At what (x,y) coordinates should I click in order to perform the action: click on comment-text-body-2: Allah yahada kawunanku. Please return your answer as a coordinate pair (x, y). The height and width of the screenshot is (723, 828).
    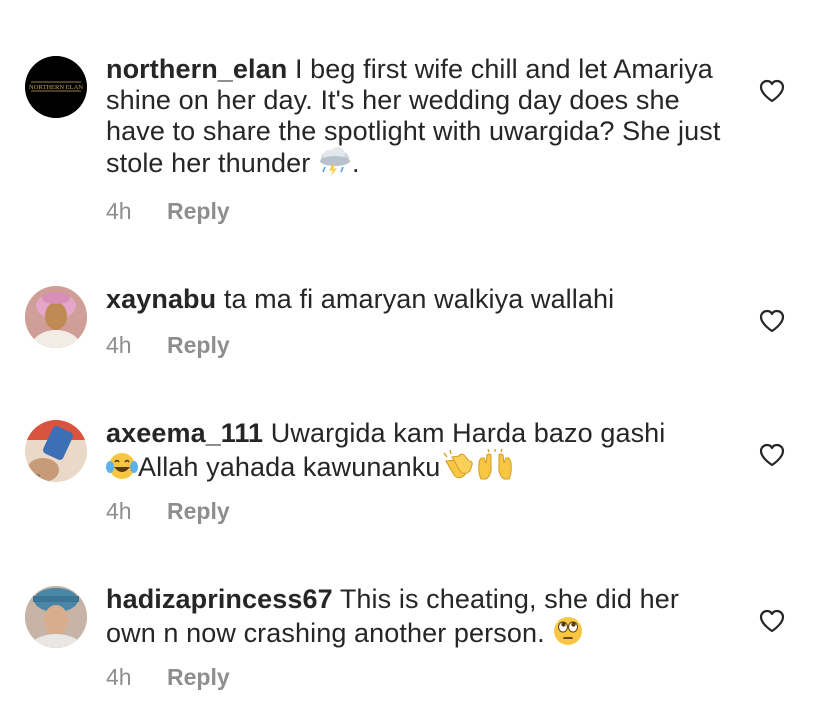
    Looking at the image, I should click on (289, 467).